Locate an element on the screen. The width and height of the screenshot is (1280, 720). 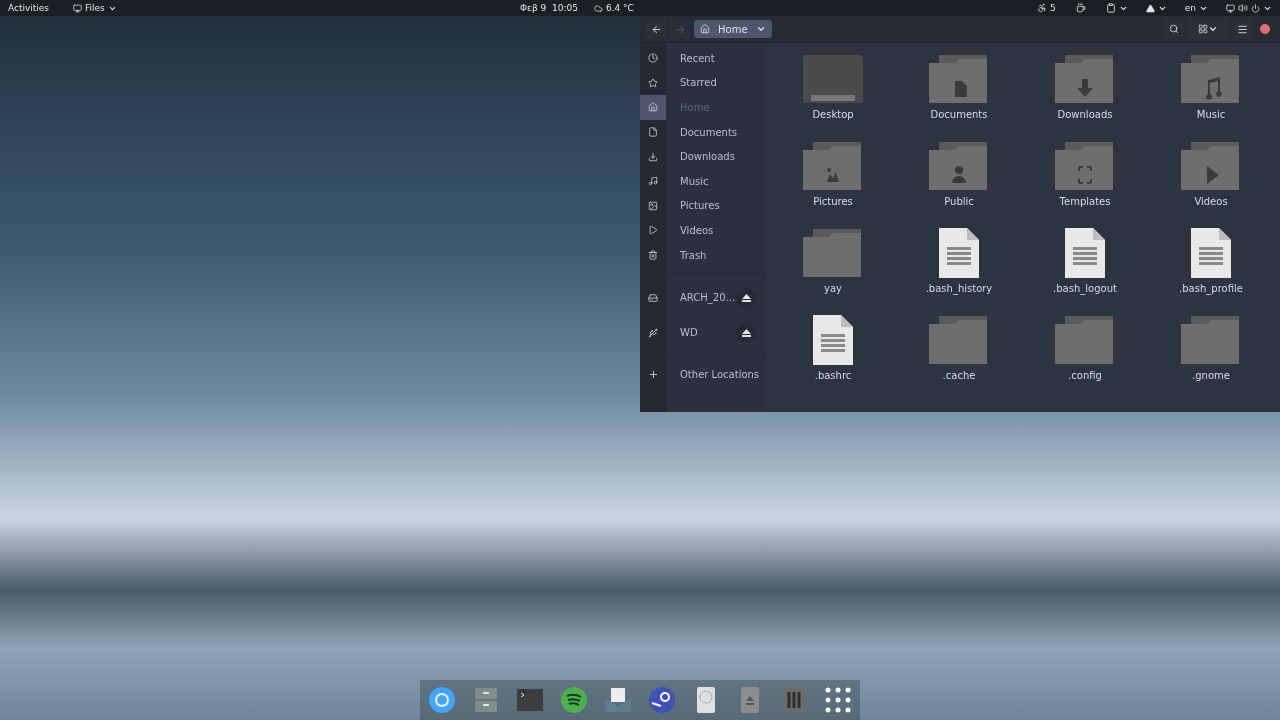
pictures-icon is located at coordinates (653, 205).